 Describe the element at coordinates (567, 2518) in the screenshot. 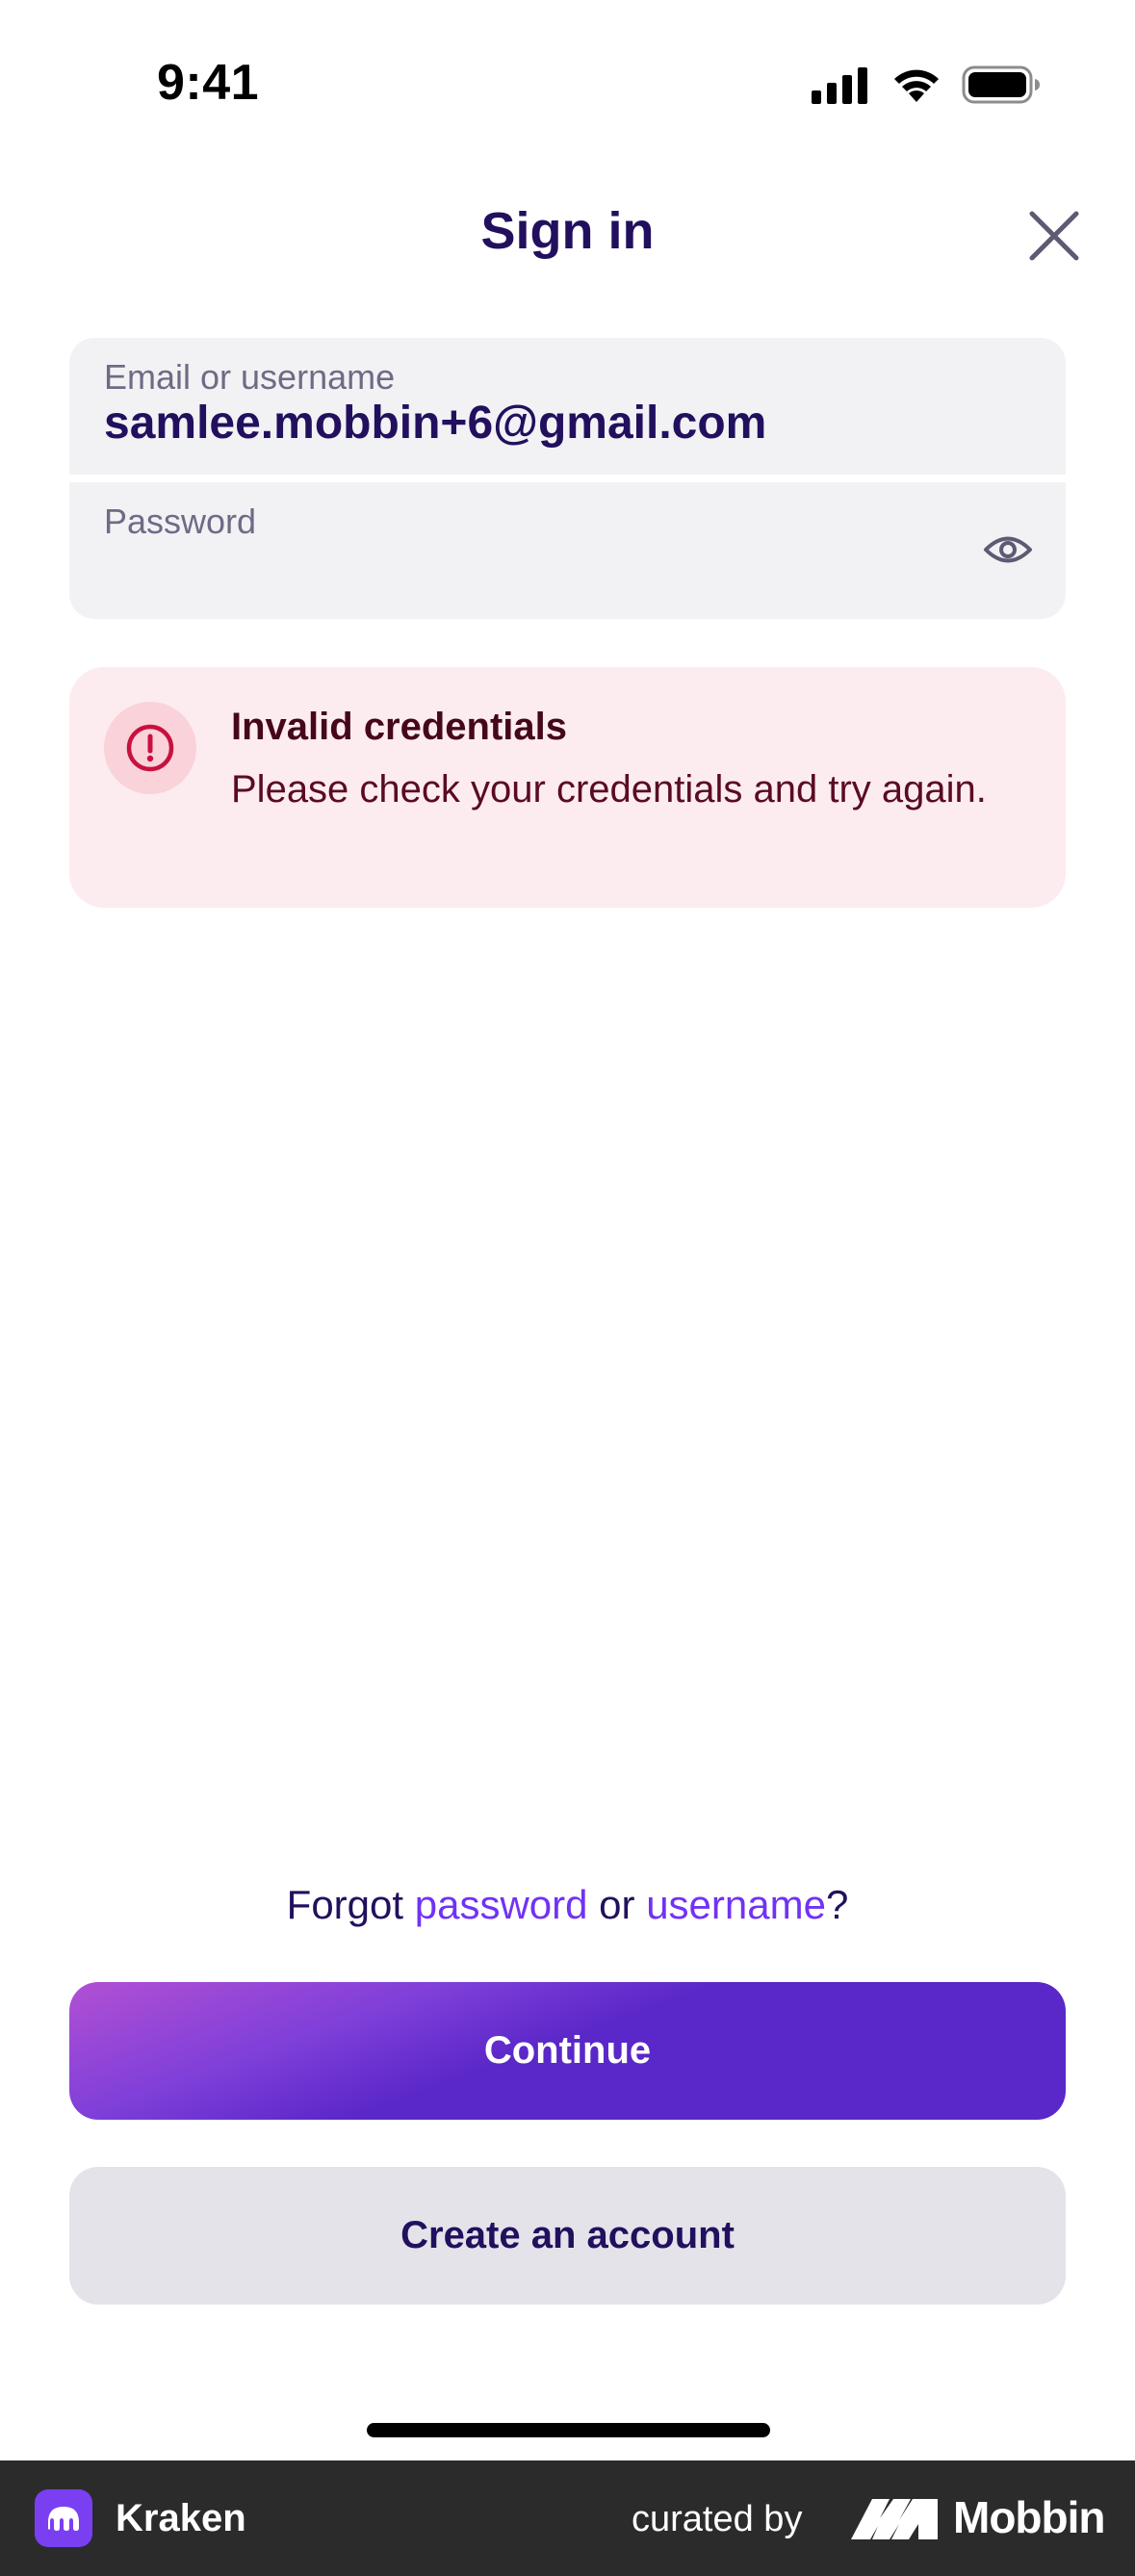

I see `footer-bar: Kraken curated by Mobbin` at that location.